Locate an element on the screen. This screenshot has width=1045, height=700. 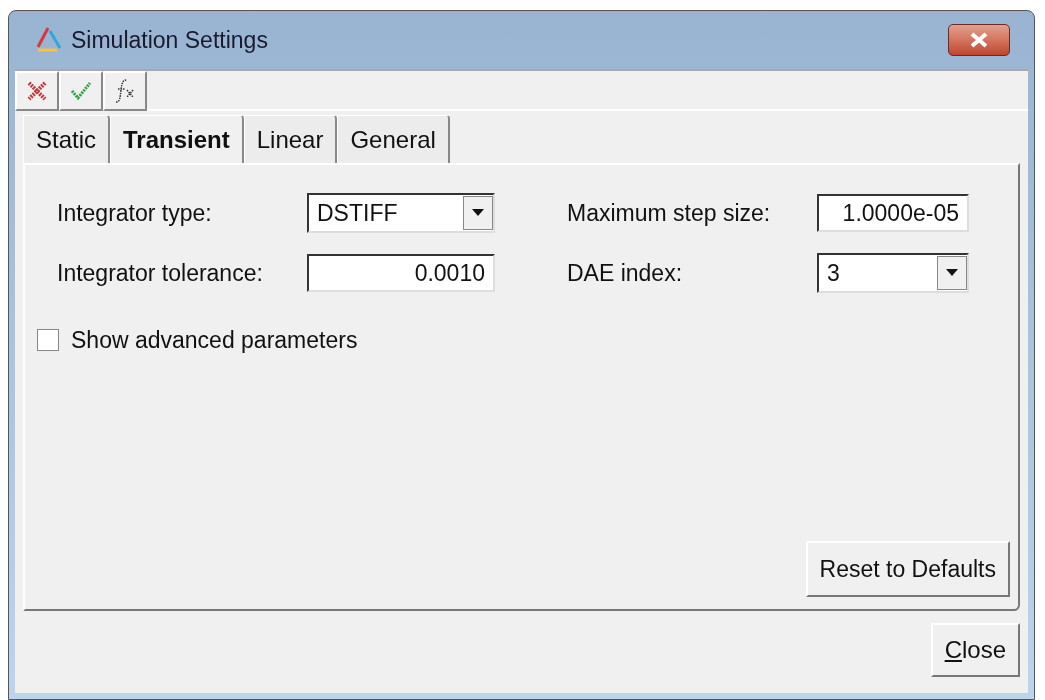
tab: General is located at coordinates (393, 139).